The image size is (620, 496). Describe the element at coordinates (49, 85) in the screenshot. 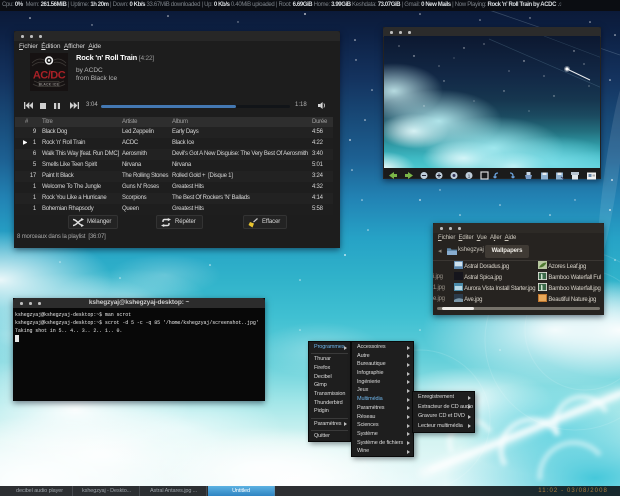

I see `svg-text: BLACK ICE` at that location.